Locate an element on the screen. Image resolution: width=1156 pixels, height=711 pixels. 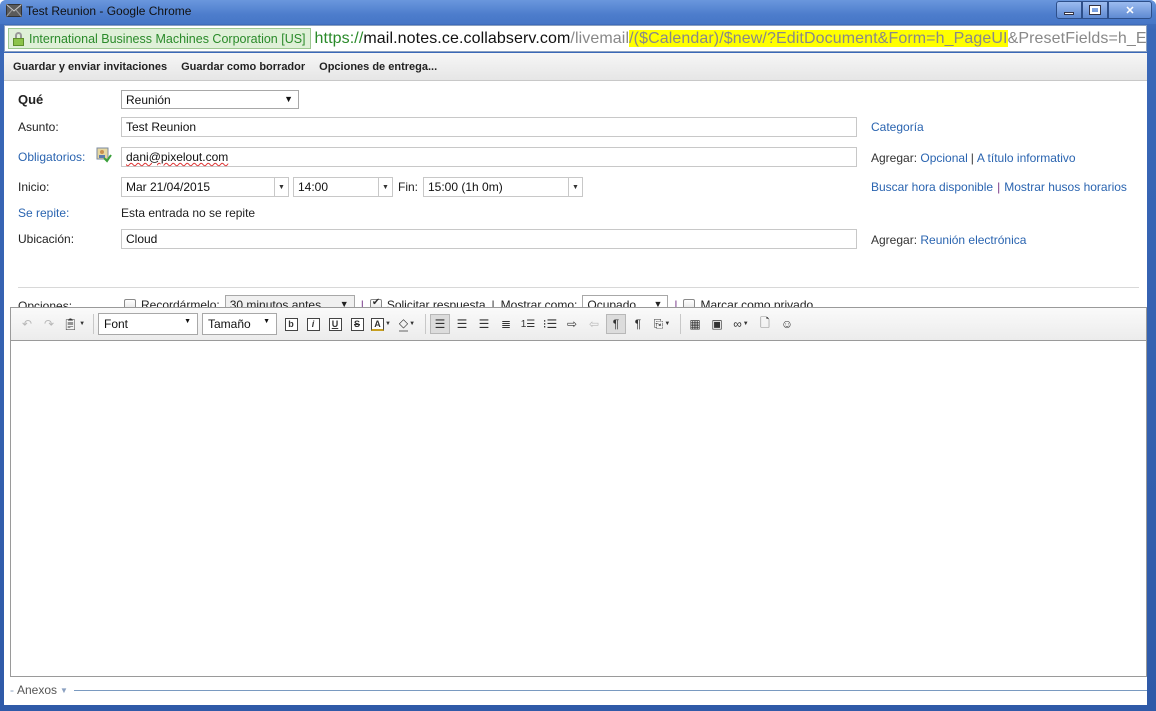
indent-button: ⇨ is located at coordinates (572, 324).